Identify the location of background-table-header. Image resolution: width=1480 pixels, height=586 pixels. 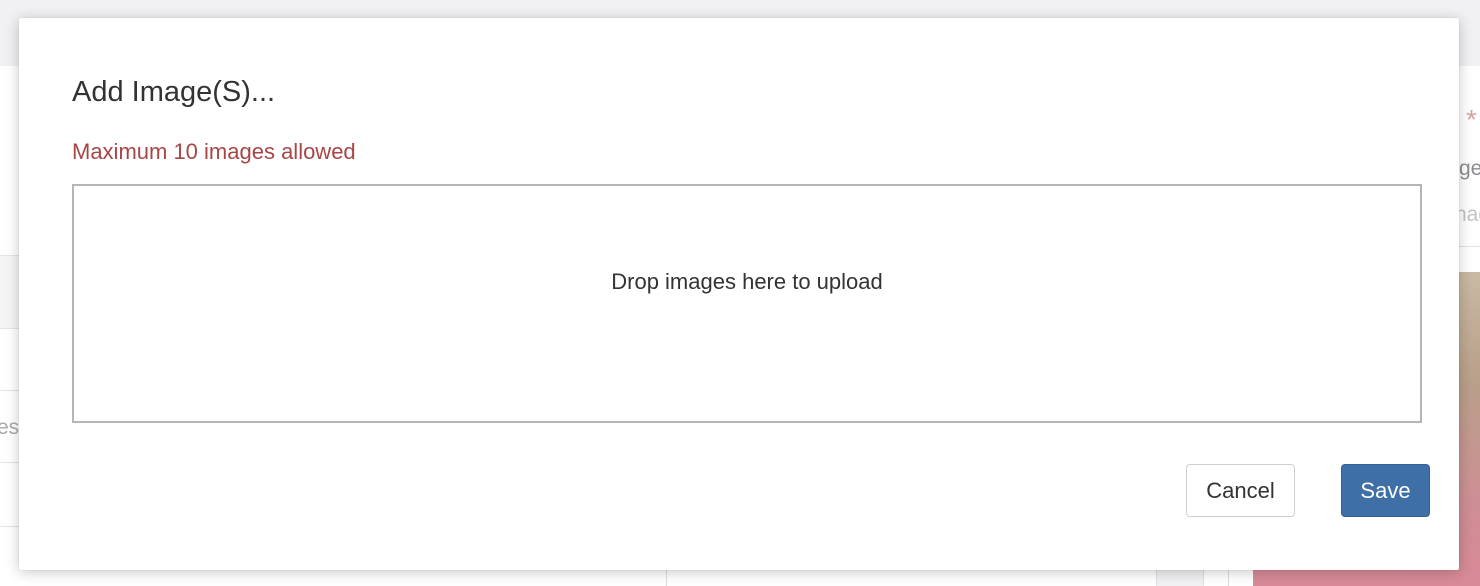
(10, 292).